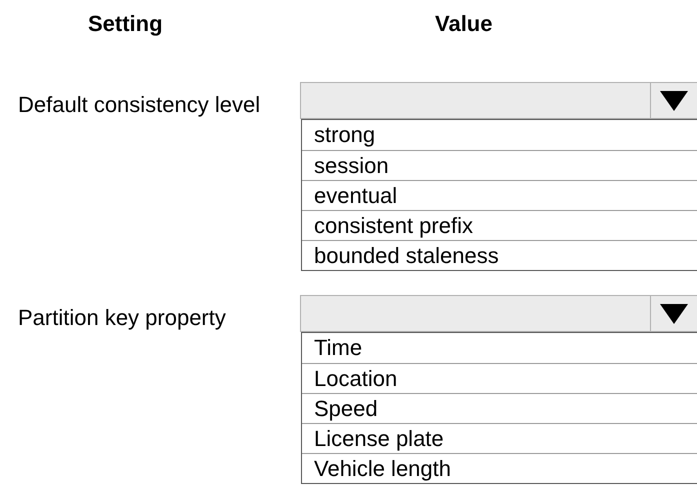 The image size is (697, 490). I want to click on dropdown-option: session, so click(499, 165).